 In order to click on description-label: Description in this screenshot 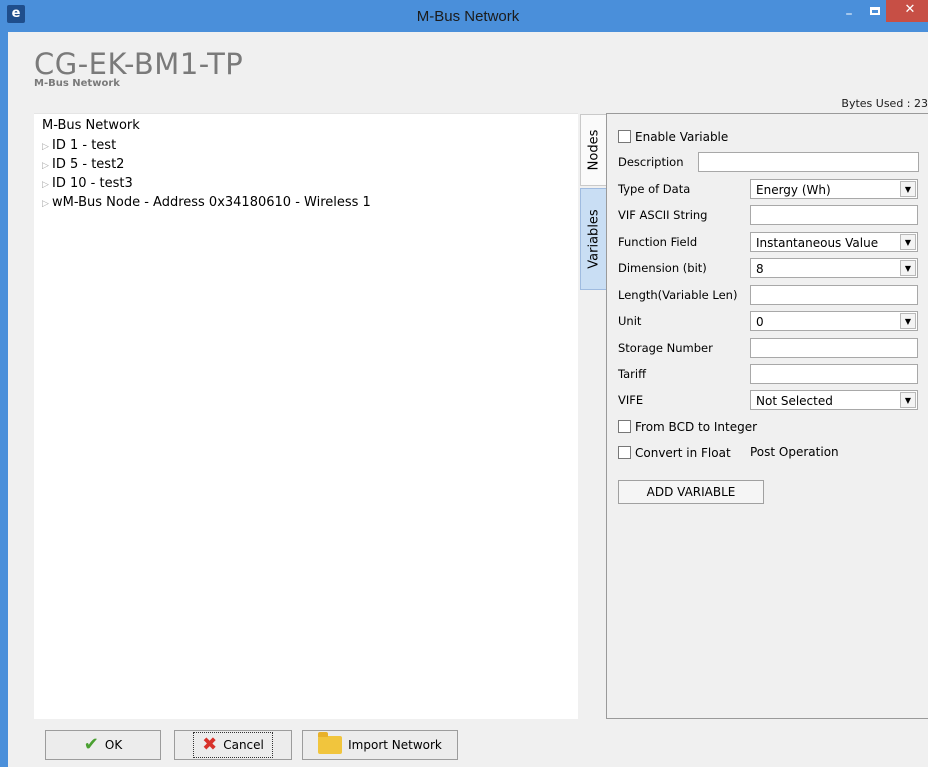, I will do `click(651, 162)`.